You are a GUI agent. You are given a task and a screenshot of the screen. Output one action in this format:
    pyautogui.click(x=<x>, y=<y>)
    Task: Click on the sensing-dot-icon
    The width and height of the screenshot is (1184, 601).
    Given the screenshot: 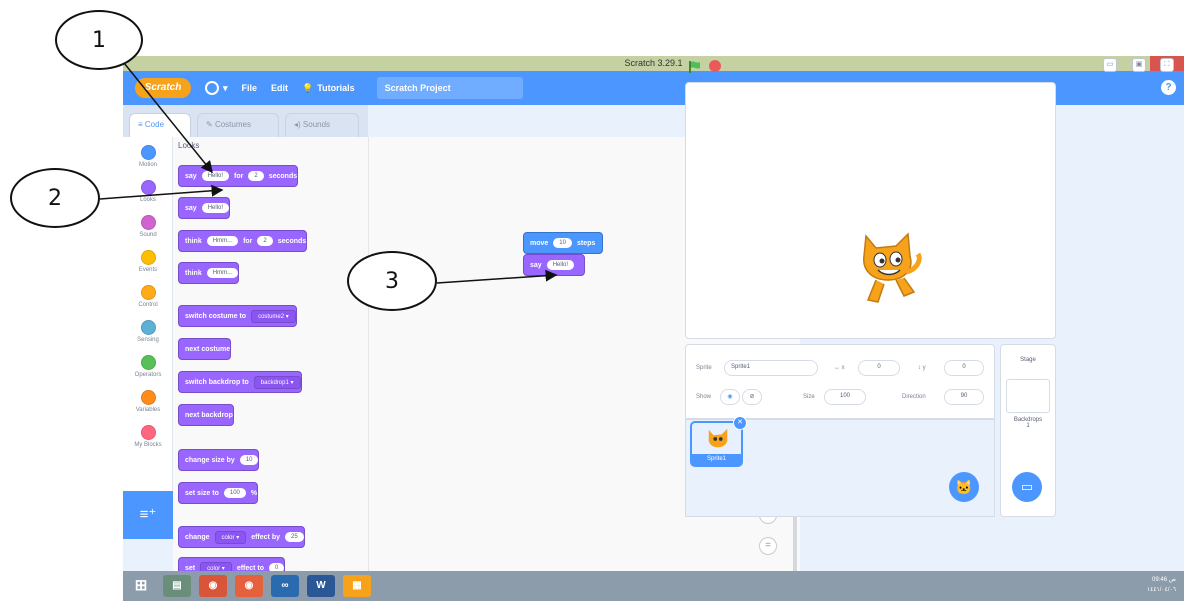 What is the action you would take?
    pyautogui.click(x=148, y=327)
    